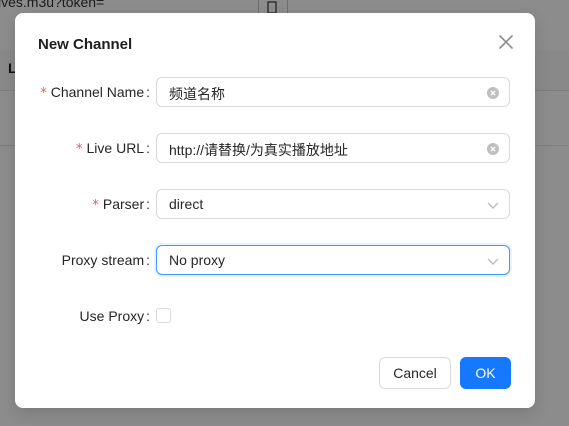 The image size is (569, 426). I want to click on parser-value: direct, so click(186, 204).